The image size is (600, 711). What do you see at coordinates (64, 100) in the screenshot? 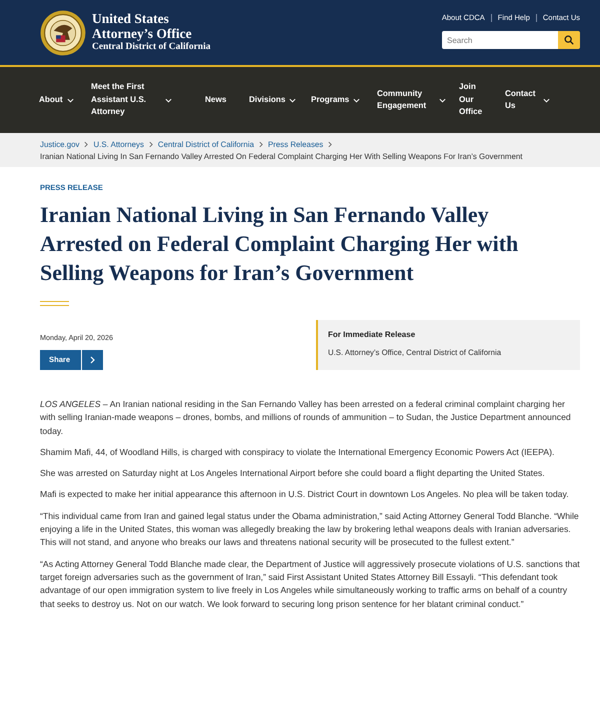
I see `nav-menu-item: About` at bounding box center [64, 100].